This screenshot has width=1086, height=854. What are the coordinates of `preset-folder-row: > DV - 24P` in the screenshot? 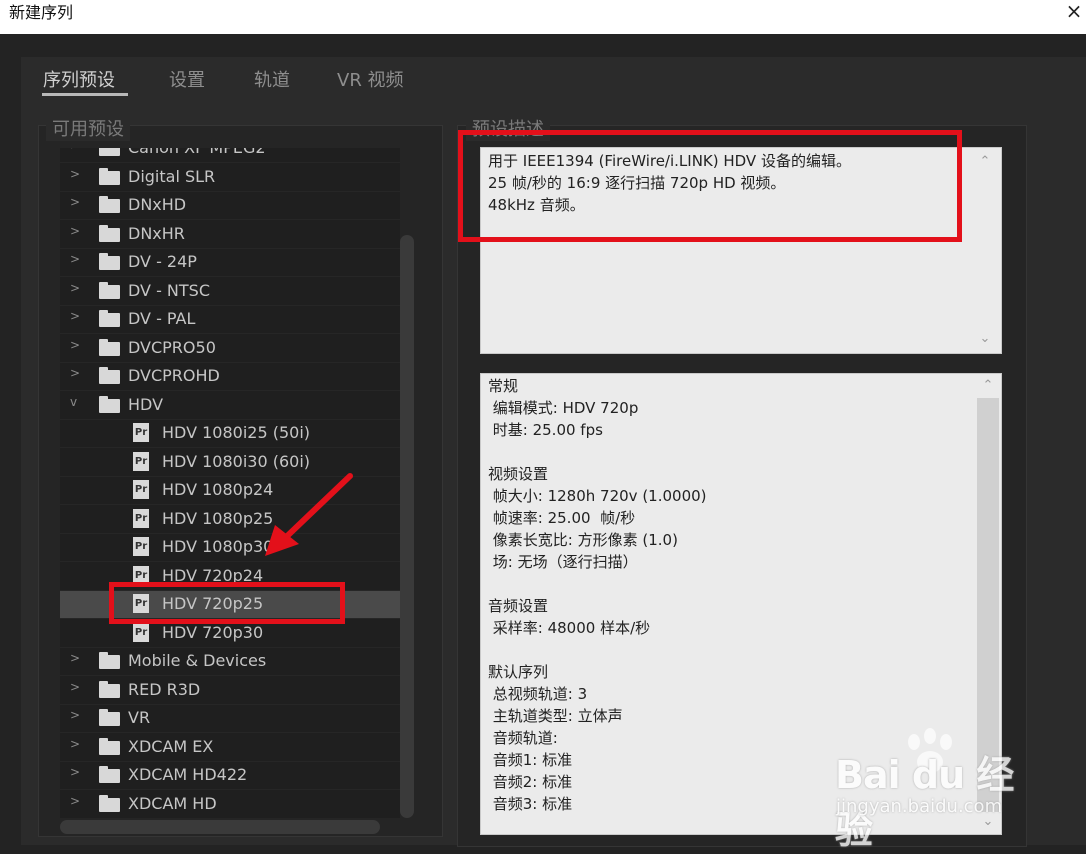 It's located at (230, 263).